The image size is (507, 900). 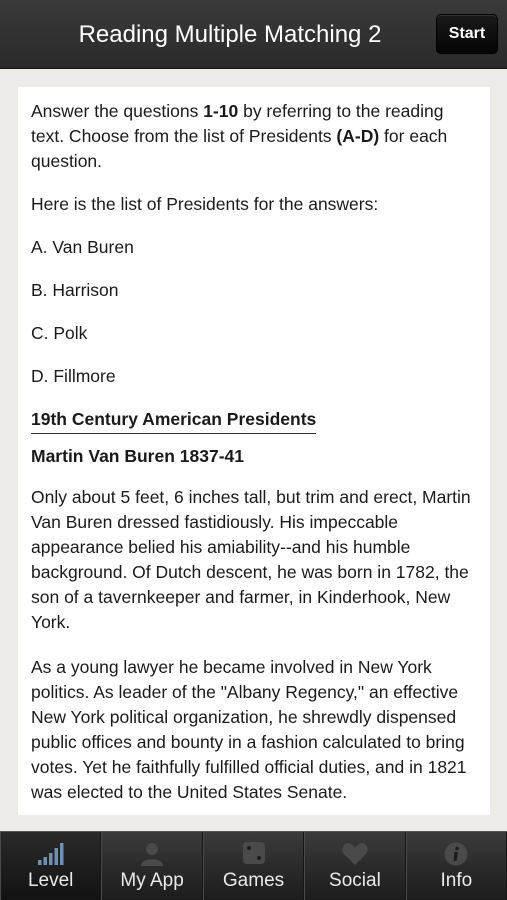 What do you see at coordinates (221, 111) in the screenshot?
I see `questions-range: 1-10` at bounding box center [221, 111].